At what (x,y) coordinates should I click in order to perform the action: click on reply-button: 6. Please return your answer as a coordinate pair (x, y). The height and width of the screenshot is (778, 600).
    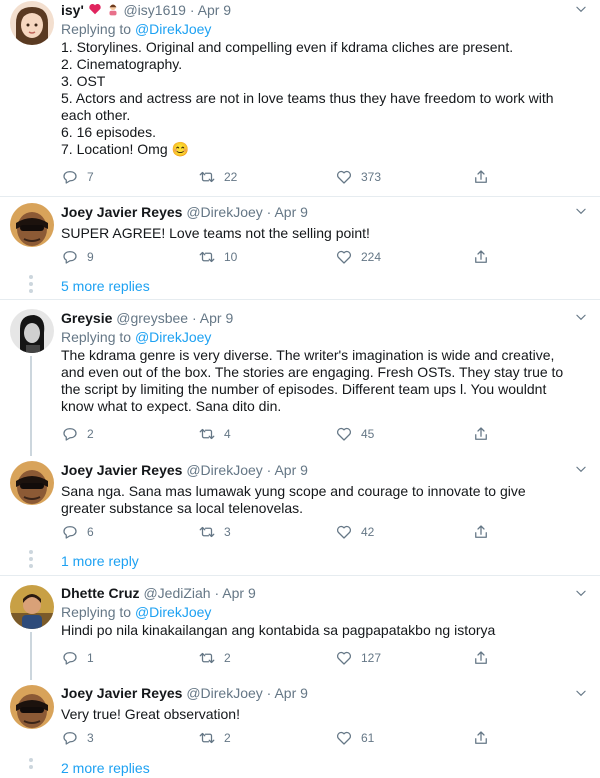
    Looking at the image, I should click on (77, 532).